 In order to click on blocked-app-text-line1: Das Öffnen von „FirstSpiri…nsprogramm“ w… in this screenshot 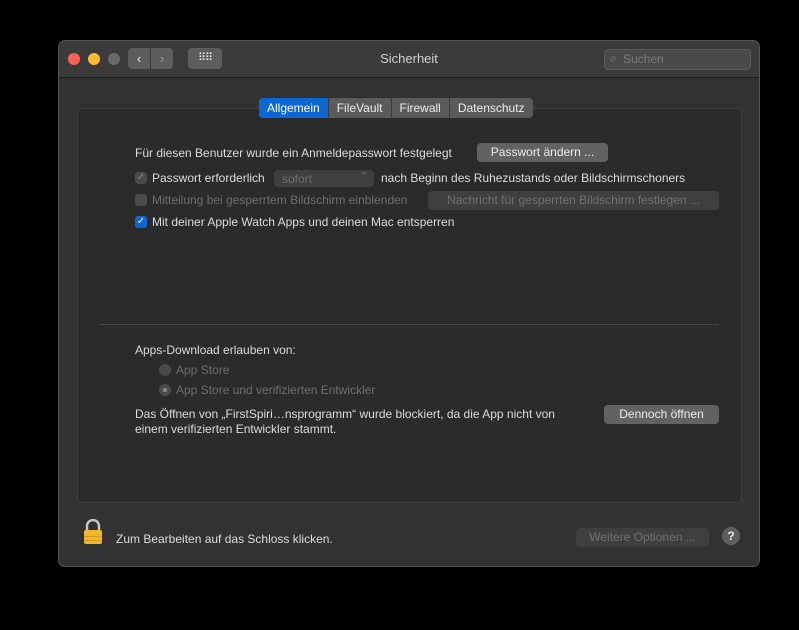, I will do `click(345, 414)`.